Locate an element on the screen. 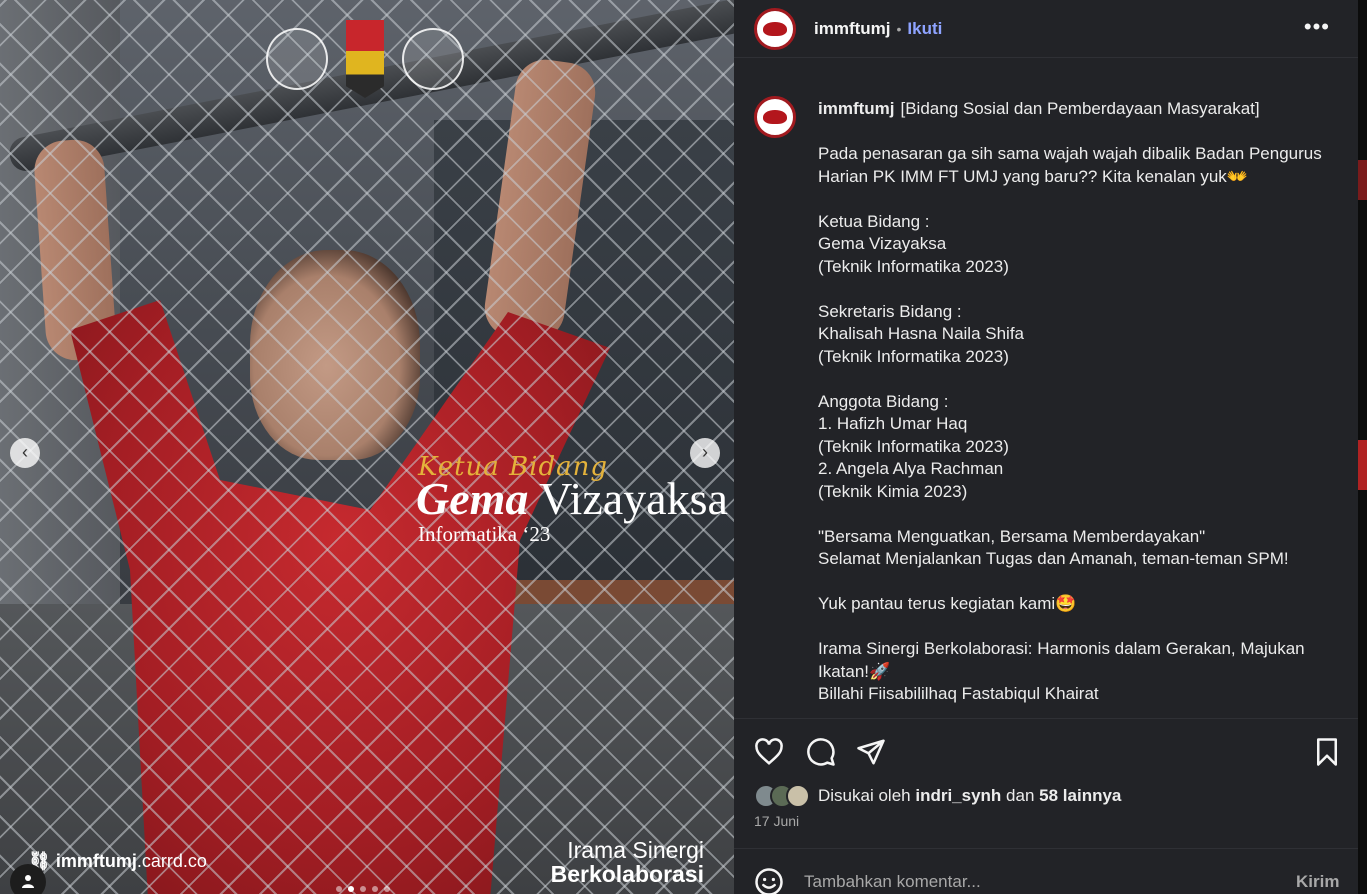 The width and height of the screenshot is (1367, 894). likes-summary: Disukai oleh indri_synh dan 58 lainnya is located at coordinates (937, 796).